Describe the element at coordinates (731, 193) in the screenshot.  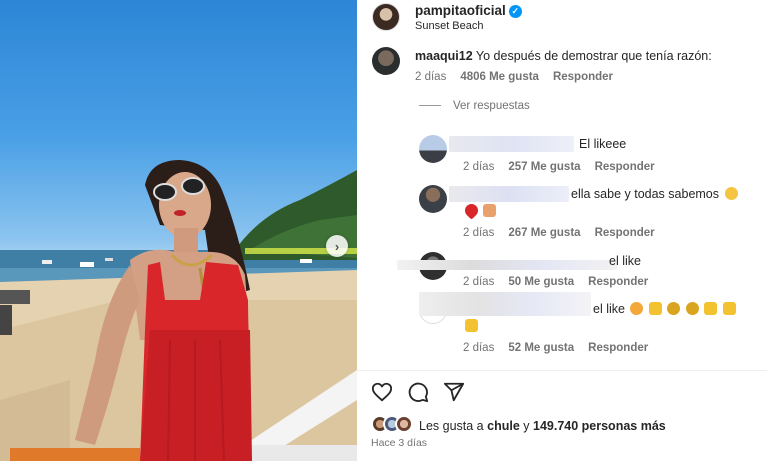
I see `sweat-smile-emoji-icon` at that location.